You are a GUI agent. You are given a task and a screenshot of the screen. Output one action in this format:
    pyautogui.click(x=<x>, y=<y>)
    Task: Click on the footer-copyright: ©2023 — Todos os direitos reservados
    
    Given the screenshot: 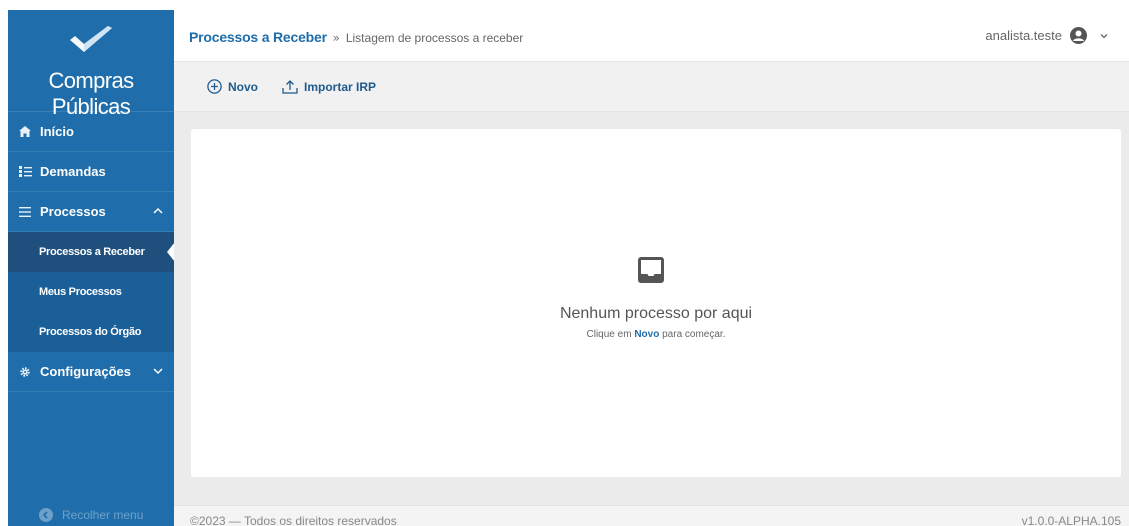 What is the action you would take?
    pyautogui.click(x=293, y=520)
    